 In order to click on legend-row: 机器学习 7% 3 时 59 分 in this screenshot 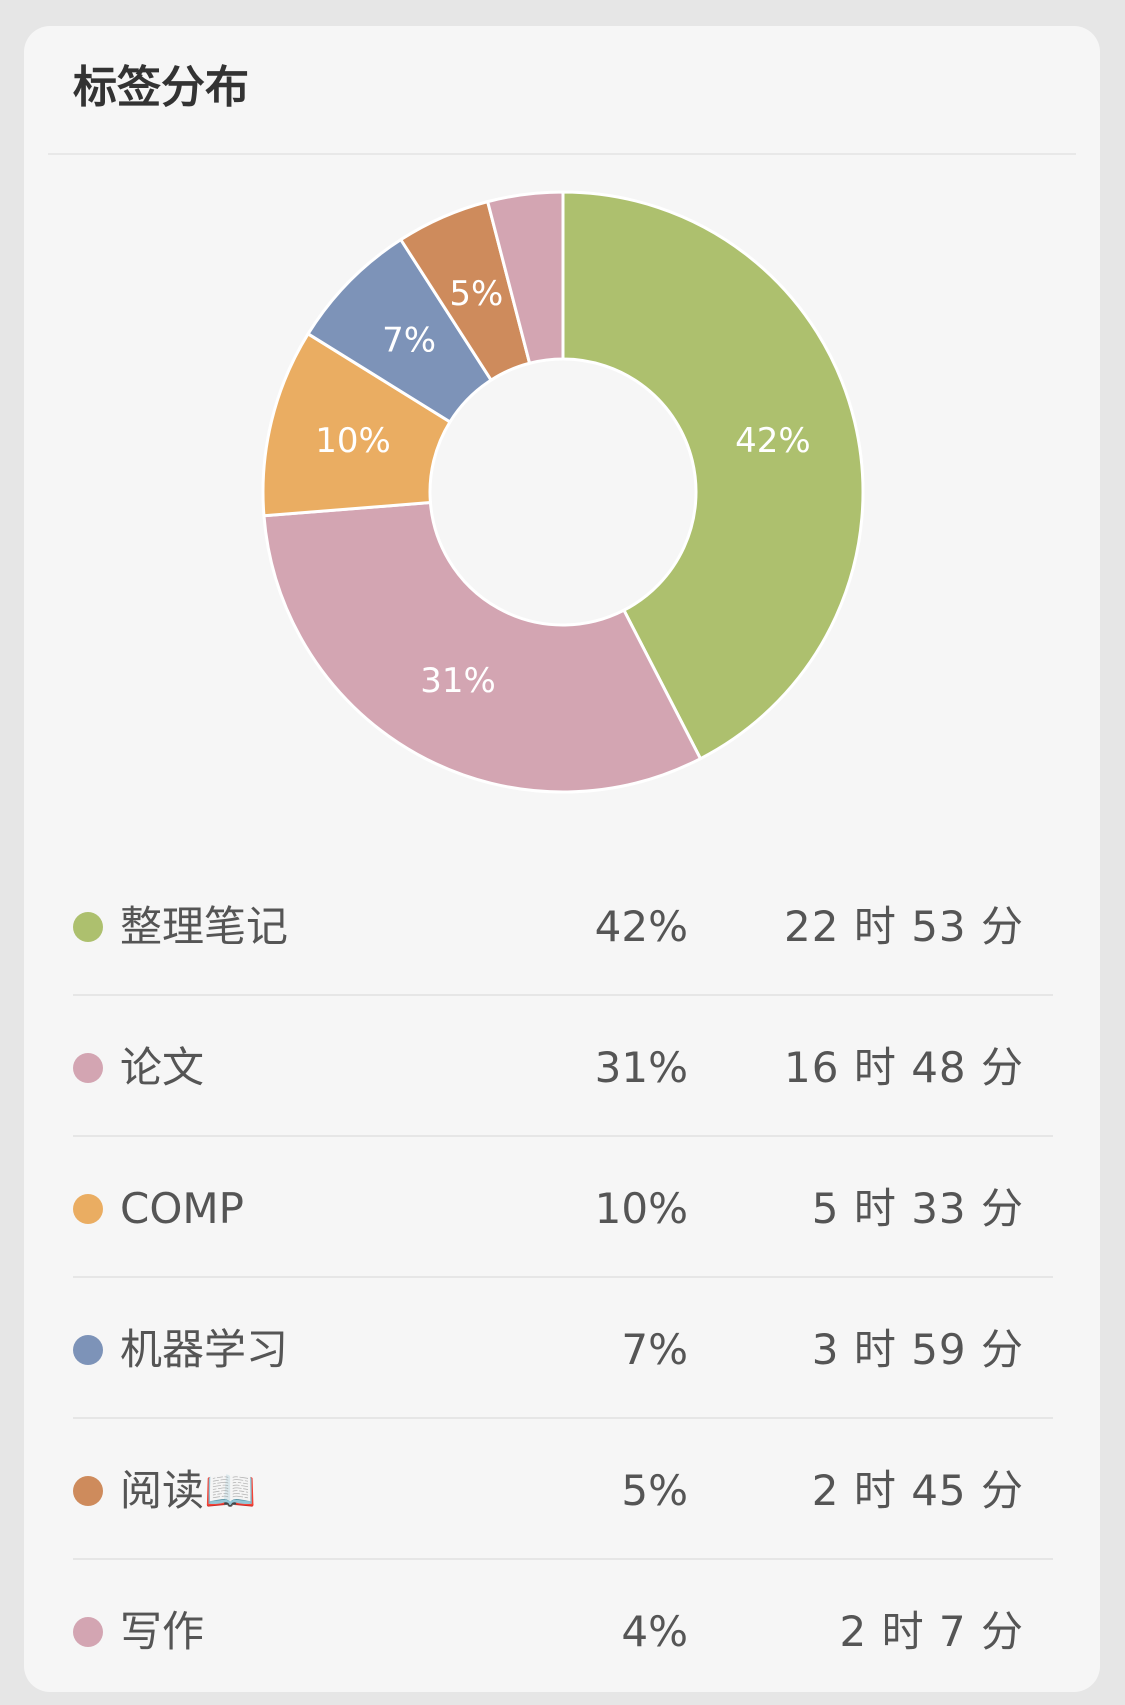, I will do `click(563, 1348)`.